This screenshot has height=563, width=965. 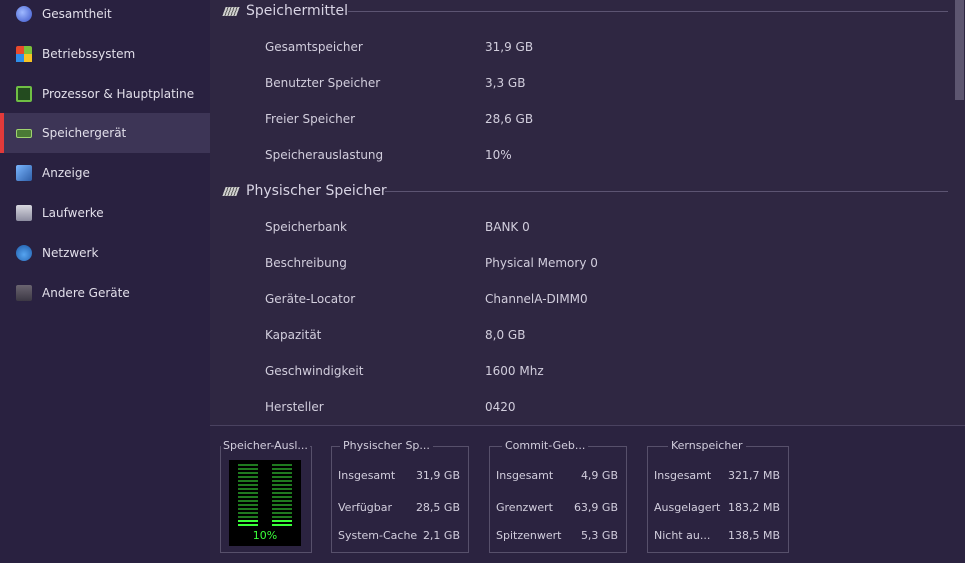 What do you see at coordinates (388, 155) in the screenshot?
I see `info-row: Speicherauslastung 10%` at bounding box center [388, 155].